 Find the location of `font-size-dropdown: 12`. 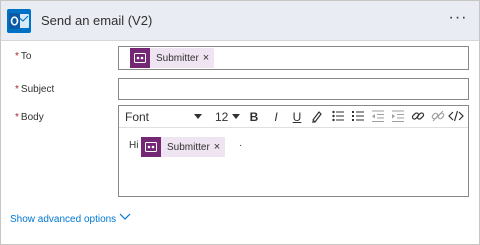

font-size-dropdown: 12 is located at coordinates (221, 117).